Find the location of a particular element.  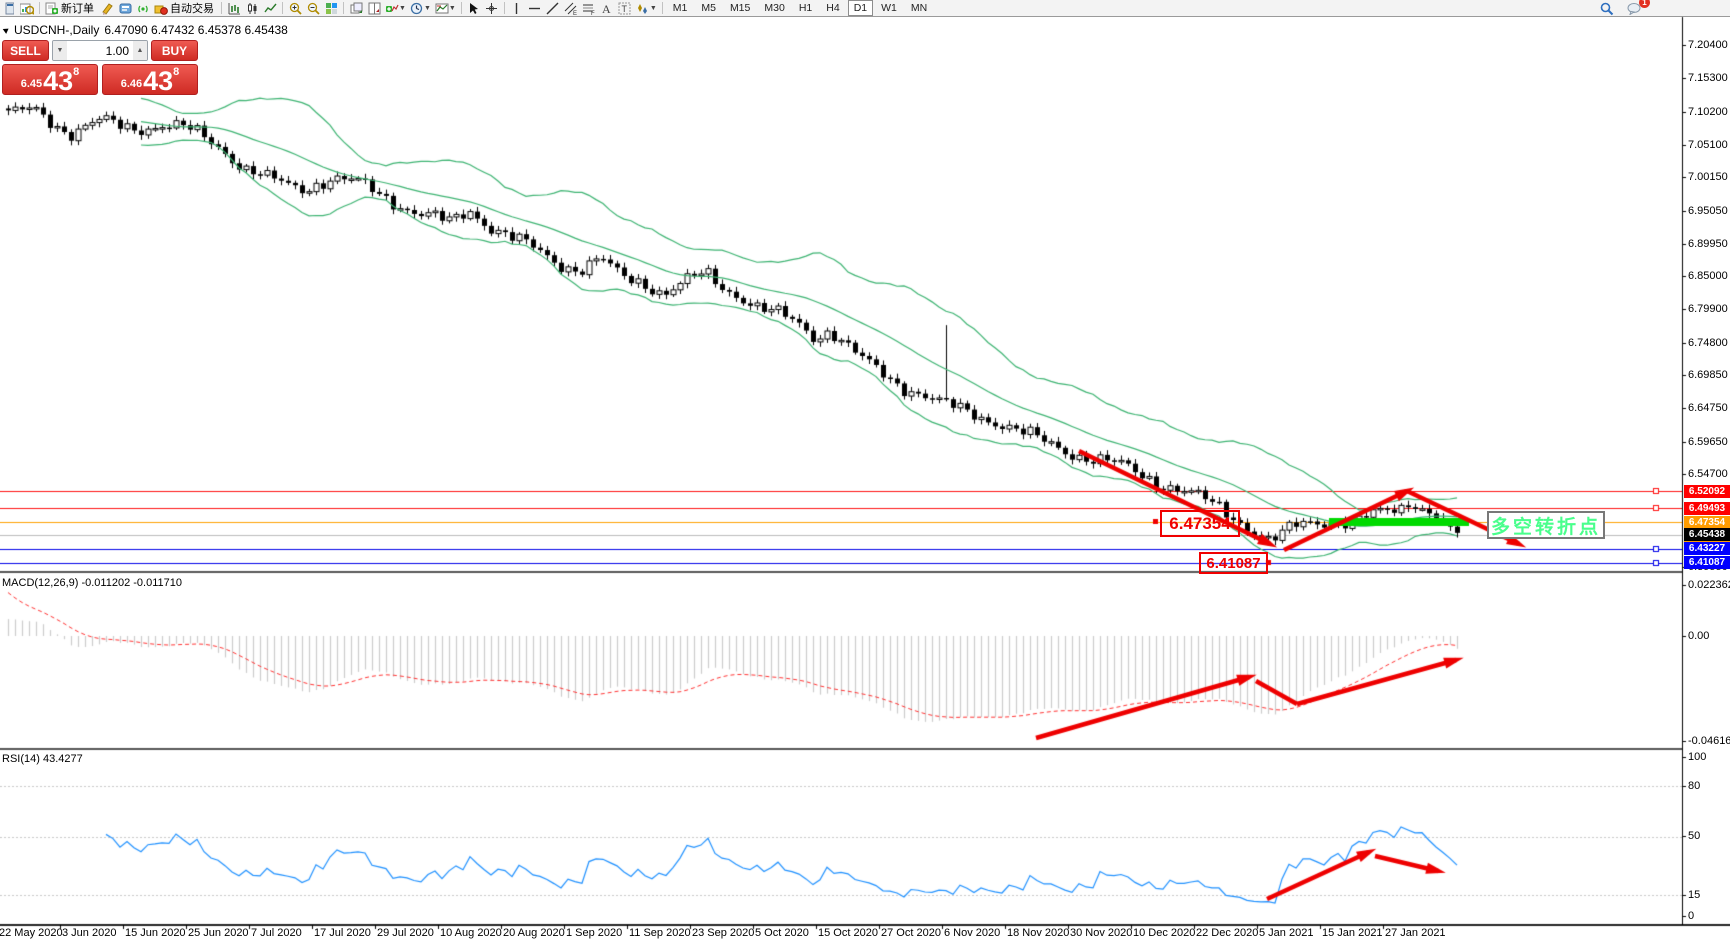

volume-control: ▼ ▲ is located at coordinates (100, 50).